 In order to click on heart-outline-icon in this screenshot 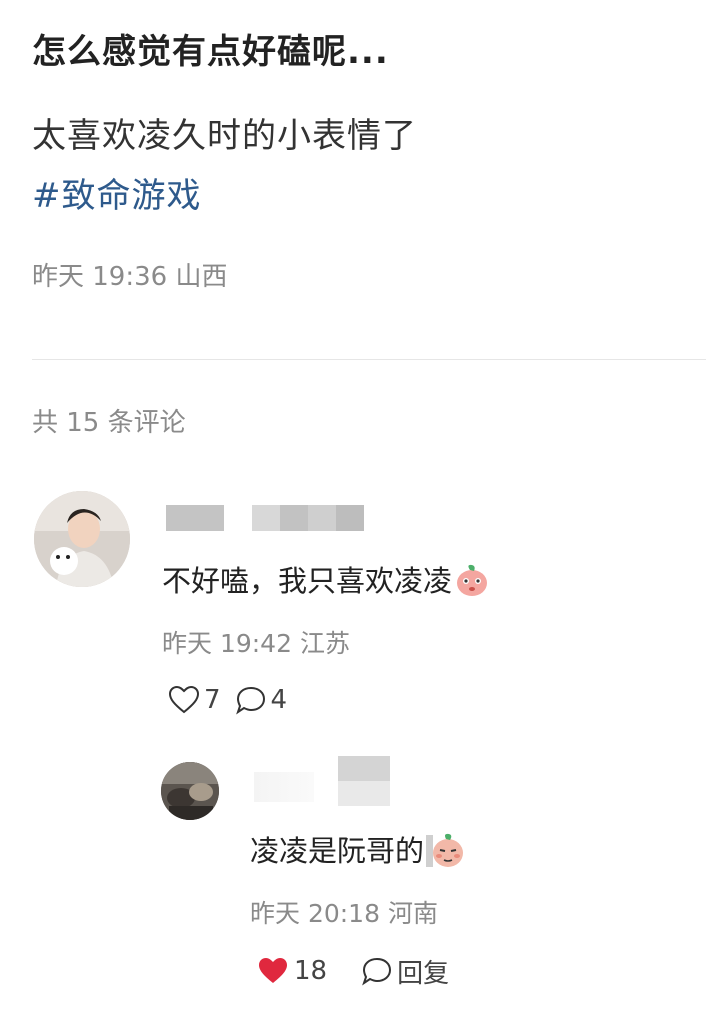, I will do `click(184, 699)`.